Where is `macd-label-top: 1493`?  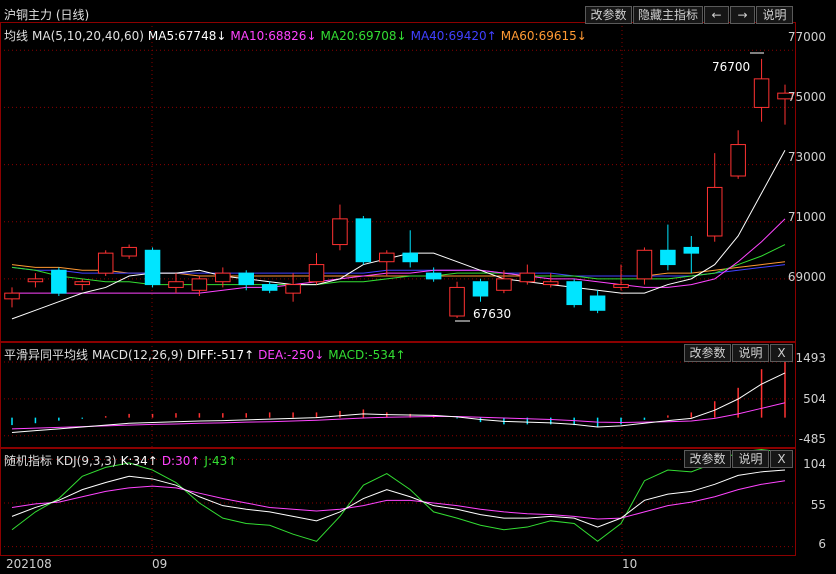 macd-label-top: 1493 is located at coordinates (810, 358).